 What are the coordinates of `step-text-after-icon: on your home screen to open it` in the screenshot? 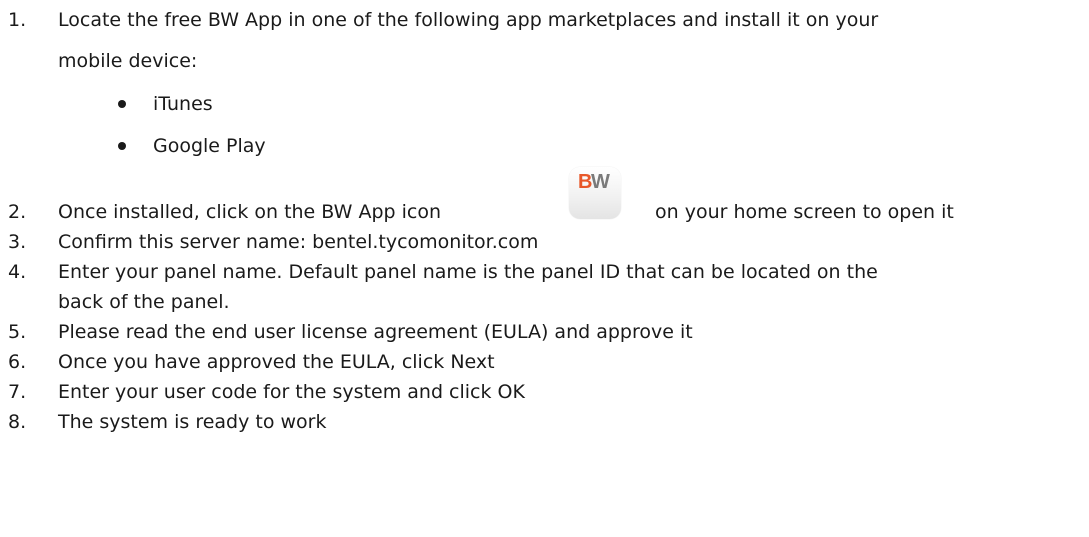 It's located at (804, 212).